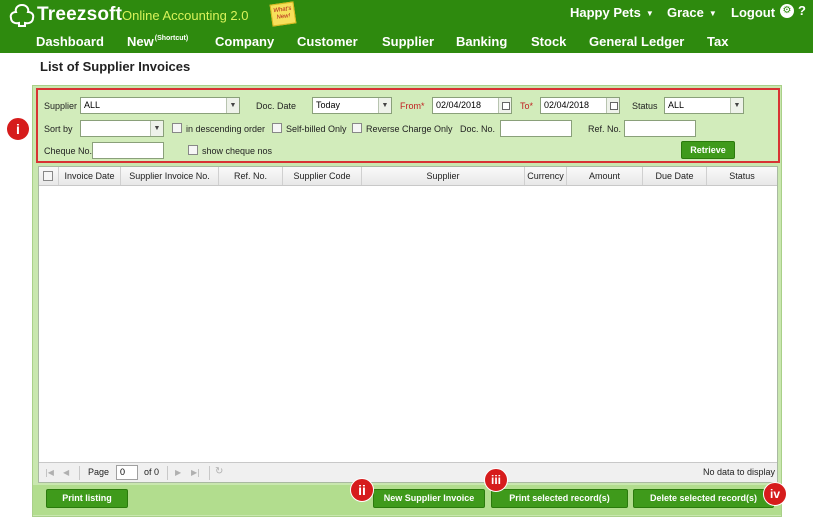 This screenshot has height=519, width=813. I want to click on nav-new-label: New, so click(140, 41).